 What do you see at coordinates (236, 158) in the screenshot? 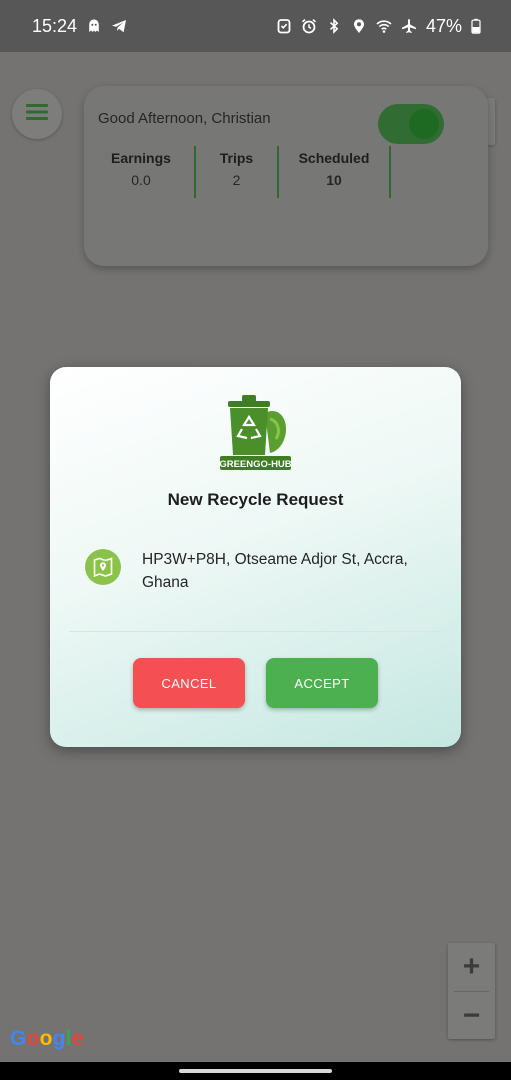
I see `stat-title: Trips` at bounding box center [236, 158].